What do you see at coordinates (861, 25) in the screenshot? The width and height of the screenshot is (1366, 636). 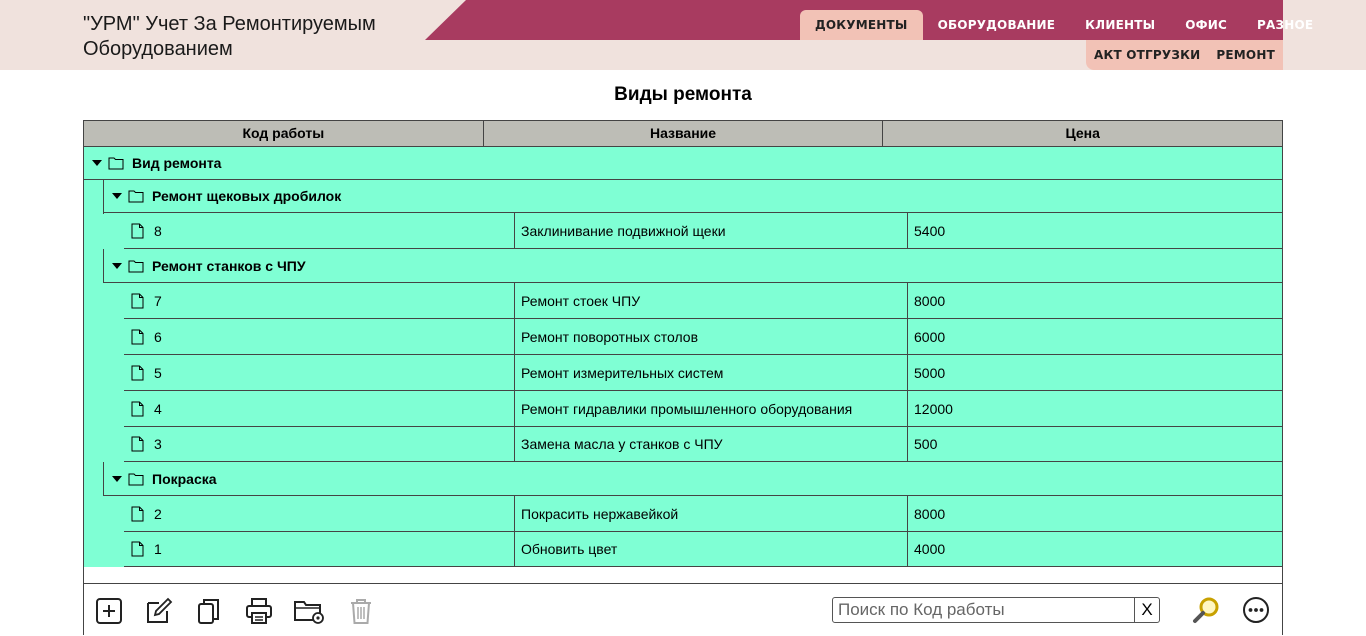 I see `nav-item-documents: ДОКУМЕНТЫ` at bounding box center [861, 25].